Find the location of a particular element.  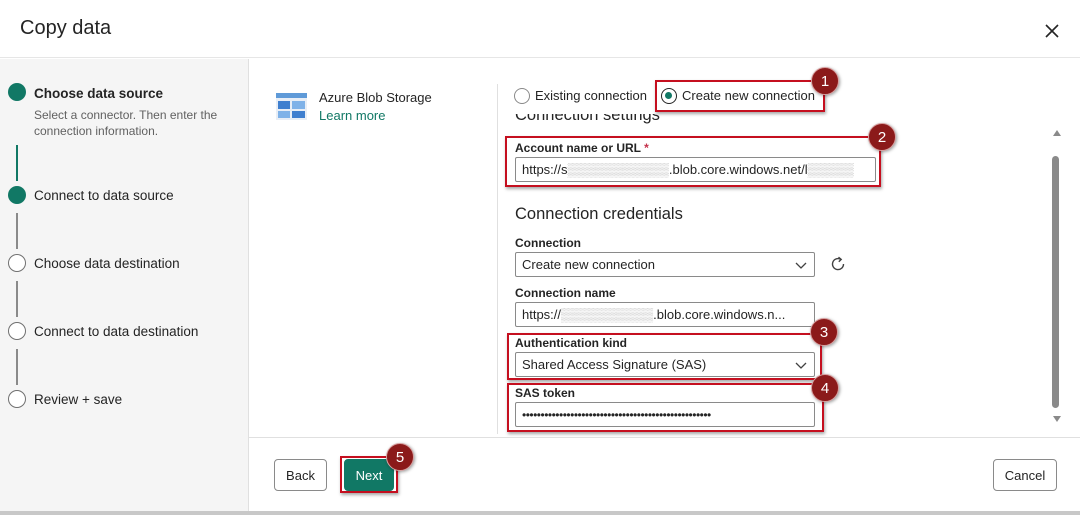

connection-credentials-heading: Connection credentials is located at coordinates (599, 214).